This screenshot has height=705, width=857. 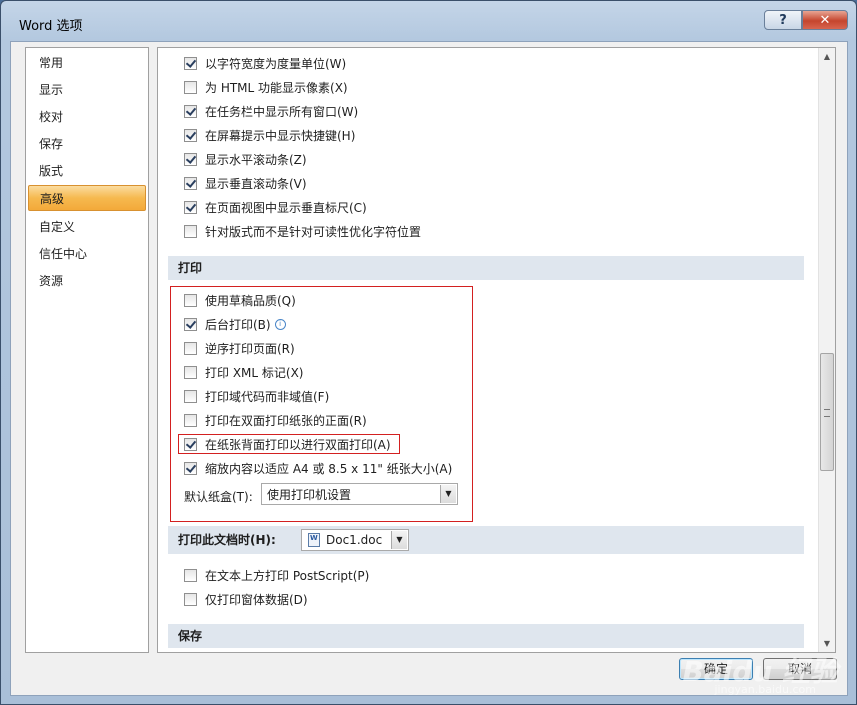 What do you see at coordinates (87, 281) in the screenshot?
I see `nav-item-resources: 资源` at bounding box center [87, 281].